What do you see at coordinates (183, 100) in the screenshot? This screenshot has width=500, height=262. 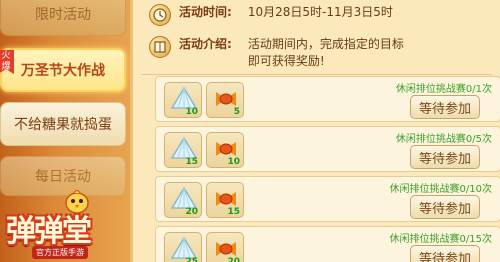 I see `reward-slot-crystal: 10` at bounding box center [183, 100].